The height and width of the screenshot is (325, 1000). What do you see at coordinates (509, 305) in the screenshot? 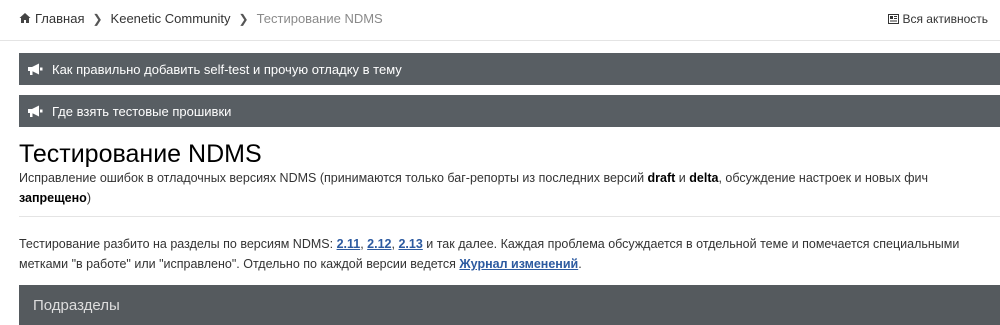
I see `subsections-header: Подразделы` at bounding box center [509, 305].